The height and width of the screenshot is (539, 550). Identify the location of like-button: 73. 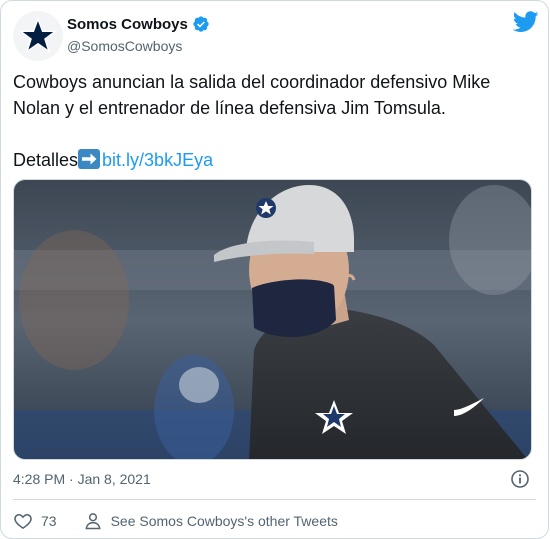
(35, 521).